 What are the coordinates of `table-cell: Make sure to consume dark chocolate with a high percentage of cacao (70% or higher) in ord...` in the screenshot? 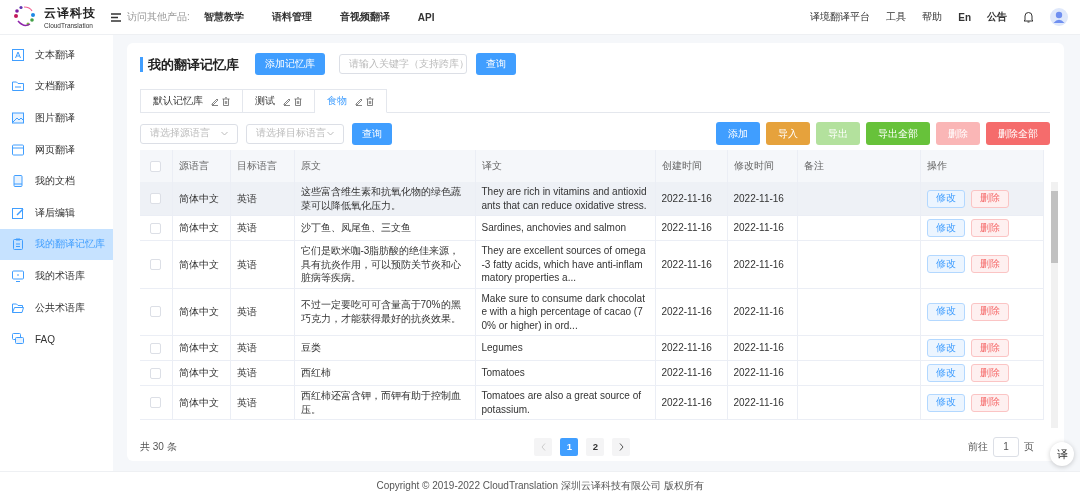 It's located at (565, 312).